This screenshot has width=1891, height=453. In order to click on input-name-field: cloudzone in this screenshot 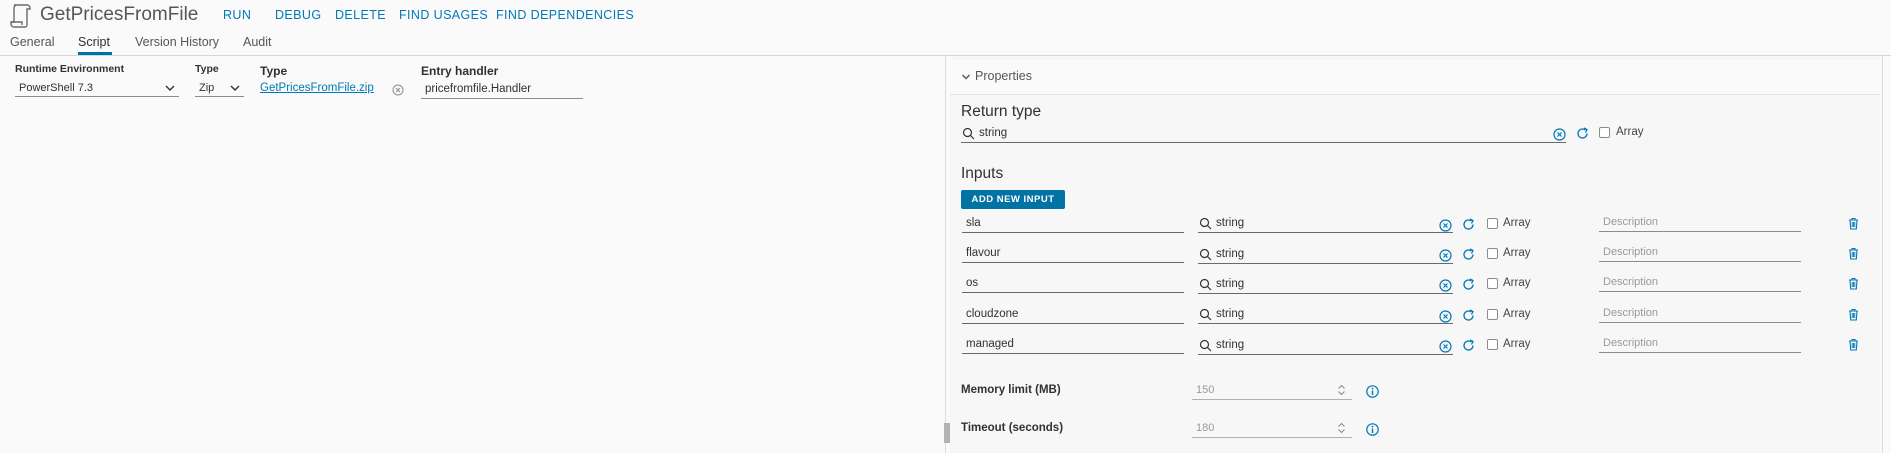, I will do `click(1073, 315)`.